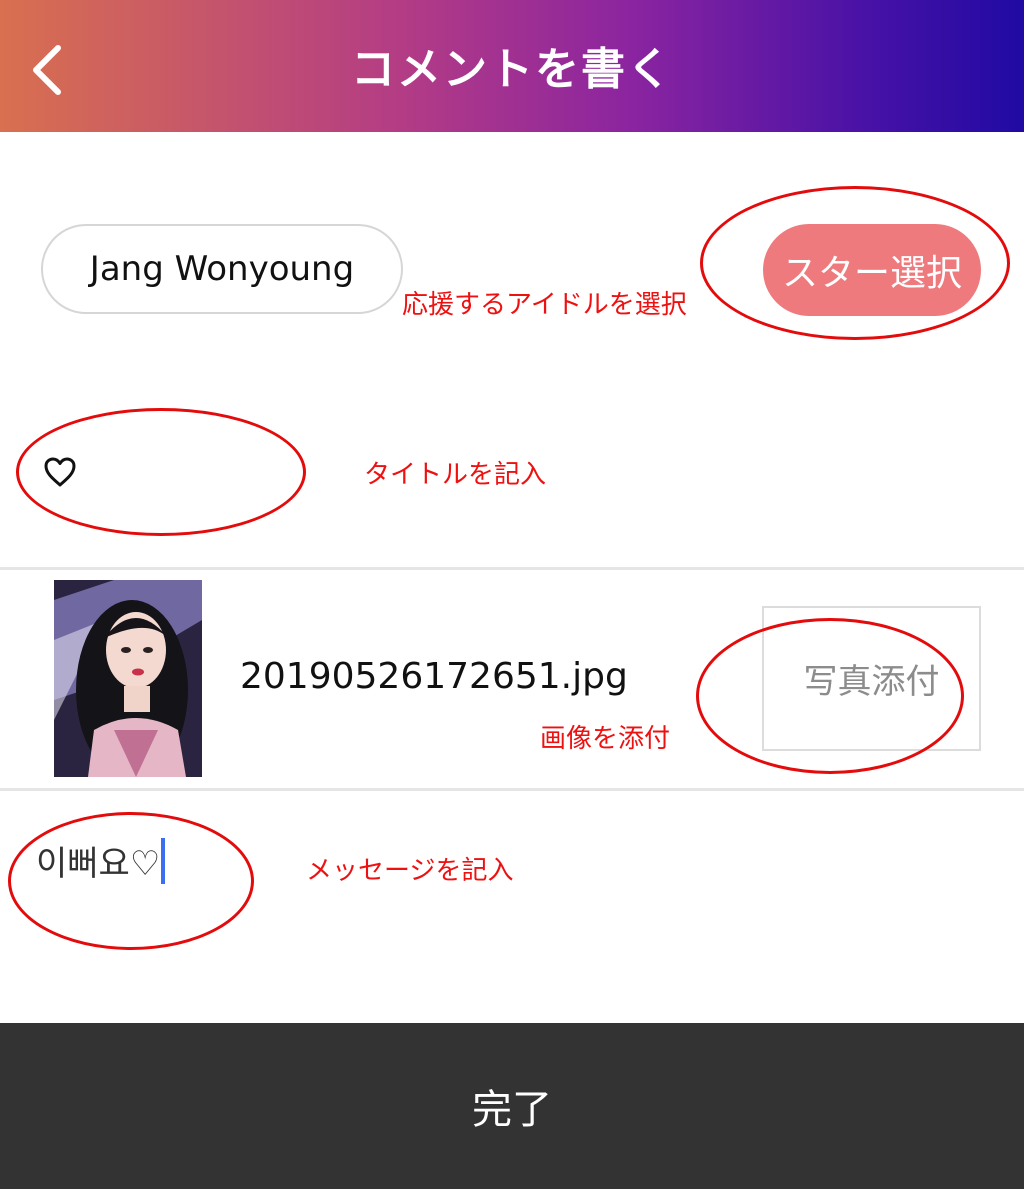  I want to click on divider-bottom, so click(512, 789).